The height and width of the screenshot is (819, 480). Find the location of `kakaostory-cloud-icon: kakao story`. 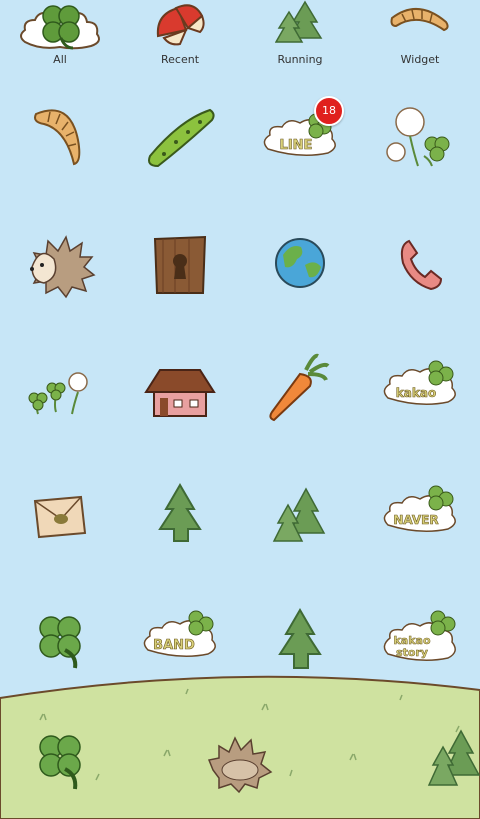

kakaostory-cloud-icon: kakao story is located at coordinates (419, 635).